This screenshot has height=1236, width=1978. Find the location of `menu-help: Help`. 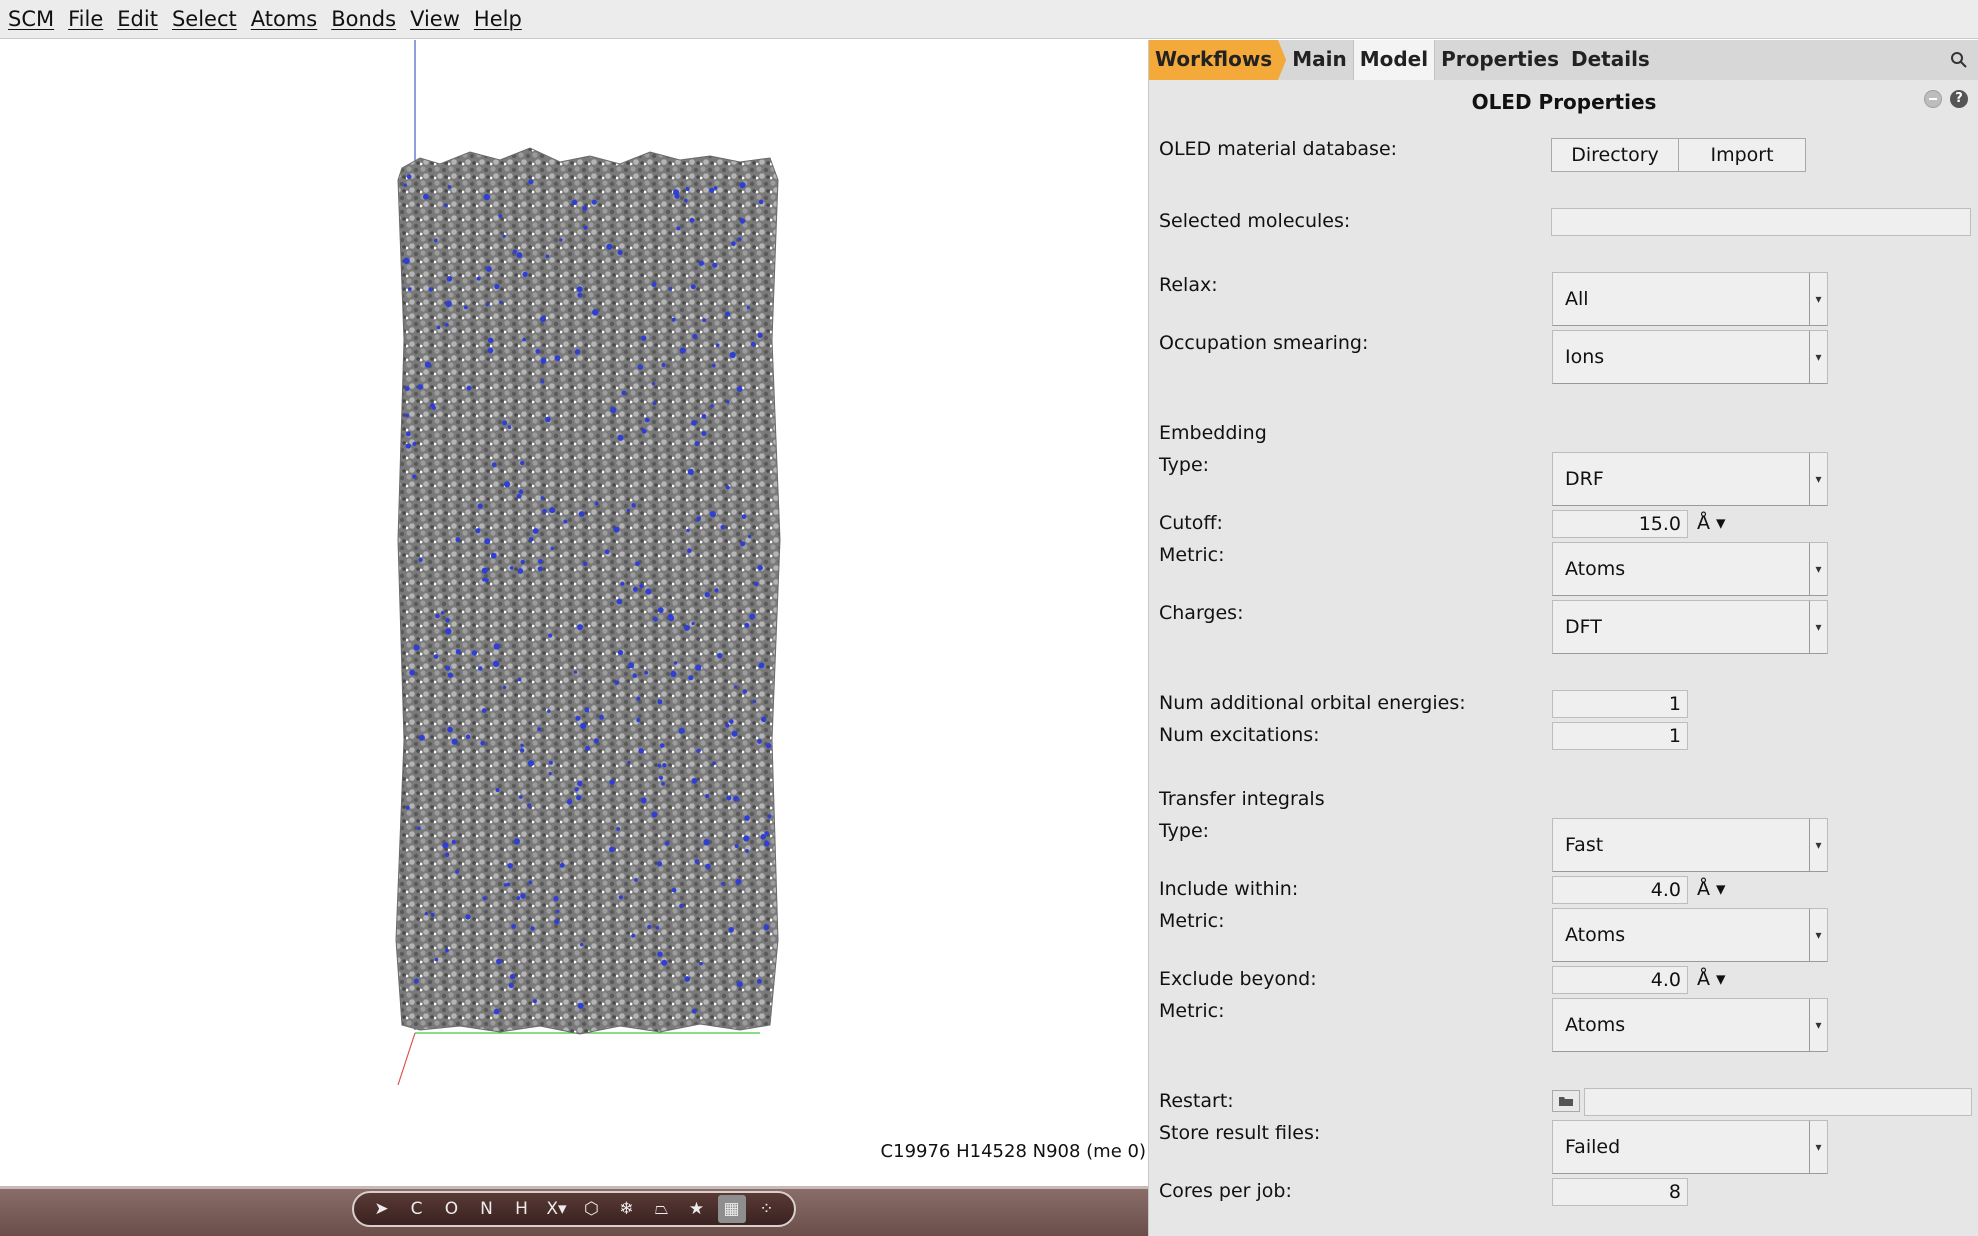

menu-help: Help is located at coordinates (498, 19).